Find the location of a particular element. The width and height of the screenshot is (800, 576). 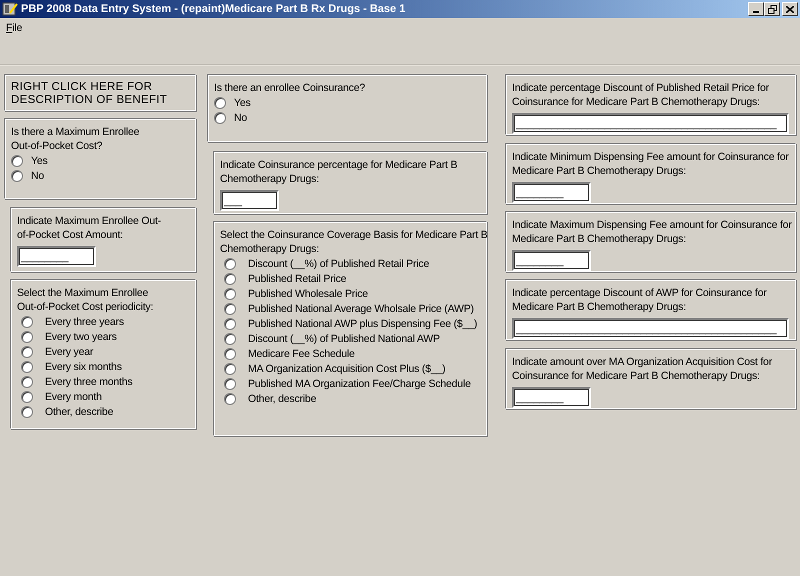

question-label: Indicate percentage Discount of AWP for Coinsurance for Medicare Part B Chemotherapy Drugs: is located at coordinates (640, 300).